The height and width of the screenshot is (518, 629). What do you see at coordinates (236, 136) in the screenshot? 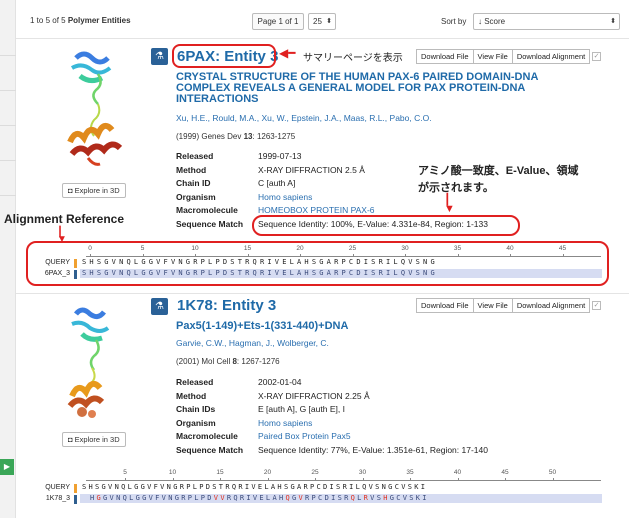
I see `citation: (1999) Genes Dev 13: 1263-1275` at bounding box center [236, 136].